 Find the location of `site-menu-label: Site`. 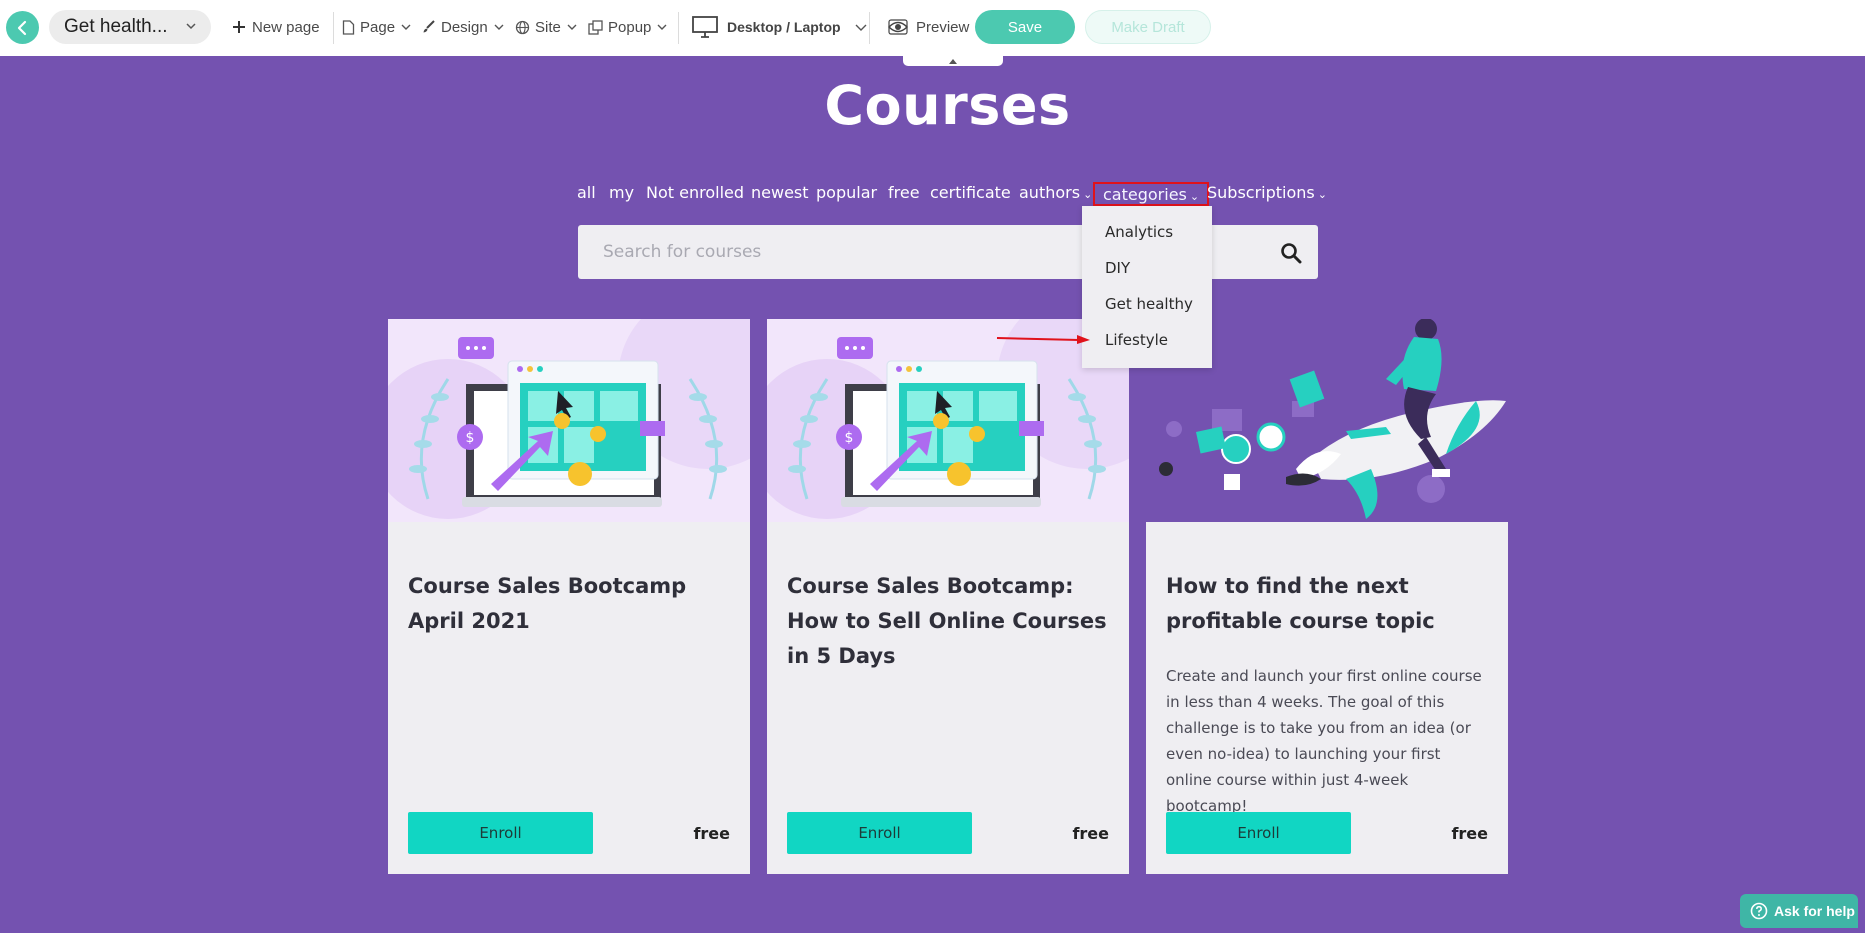

site-menu-label: Site is located at coordinates (548, 27).